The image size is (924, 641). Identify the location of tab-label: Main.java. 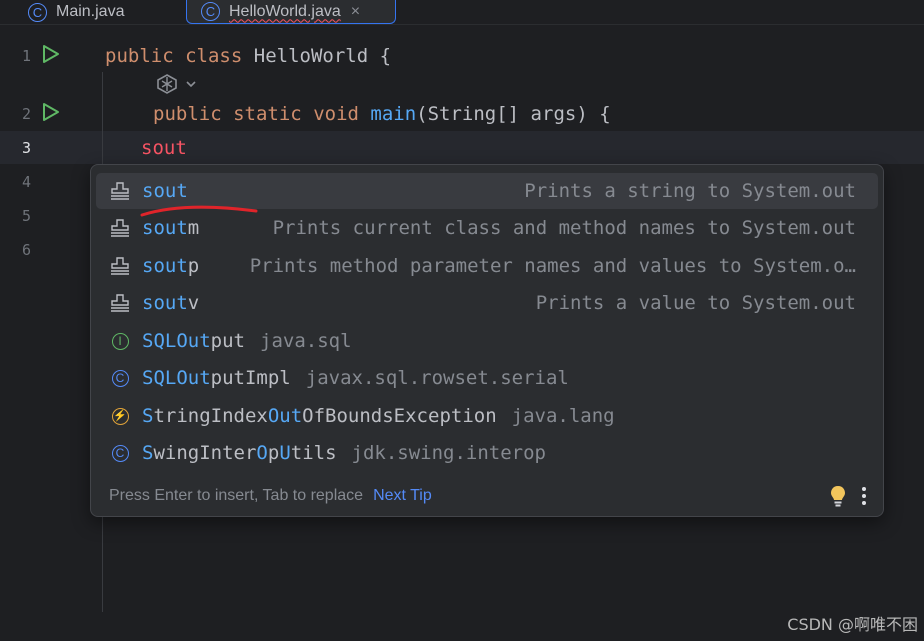
(90, 11).